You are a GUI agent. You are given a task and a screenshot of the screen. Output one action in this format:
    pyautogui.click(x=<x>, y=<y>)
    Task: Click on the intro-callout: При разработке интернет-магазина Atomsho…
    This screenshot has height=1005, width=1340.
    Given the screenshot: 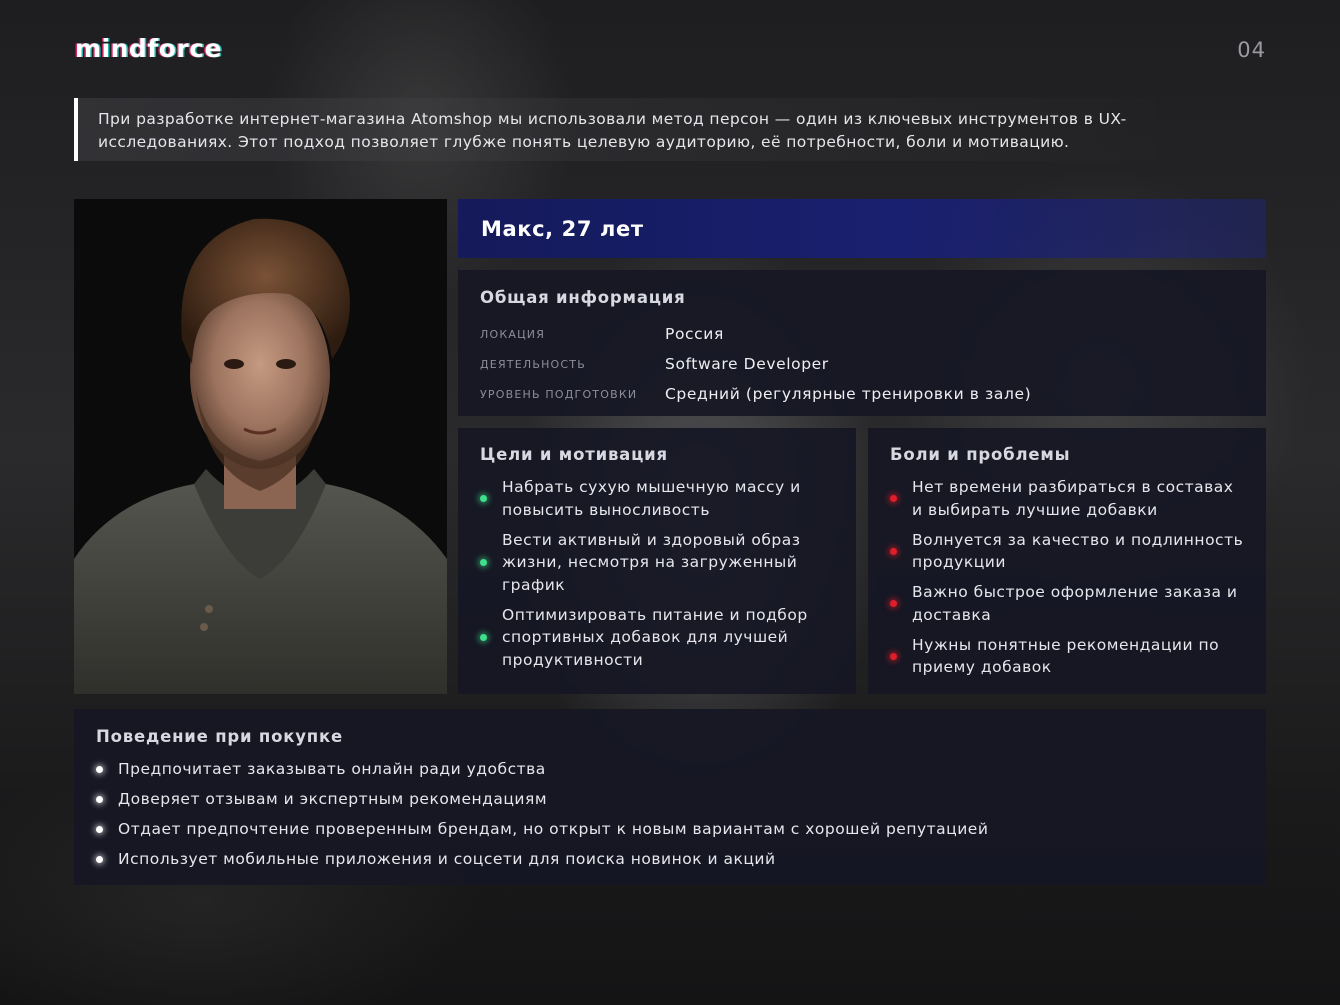 What is the action you would take?
    pyautogui.click(x=614, y=129)
    